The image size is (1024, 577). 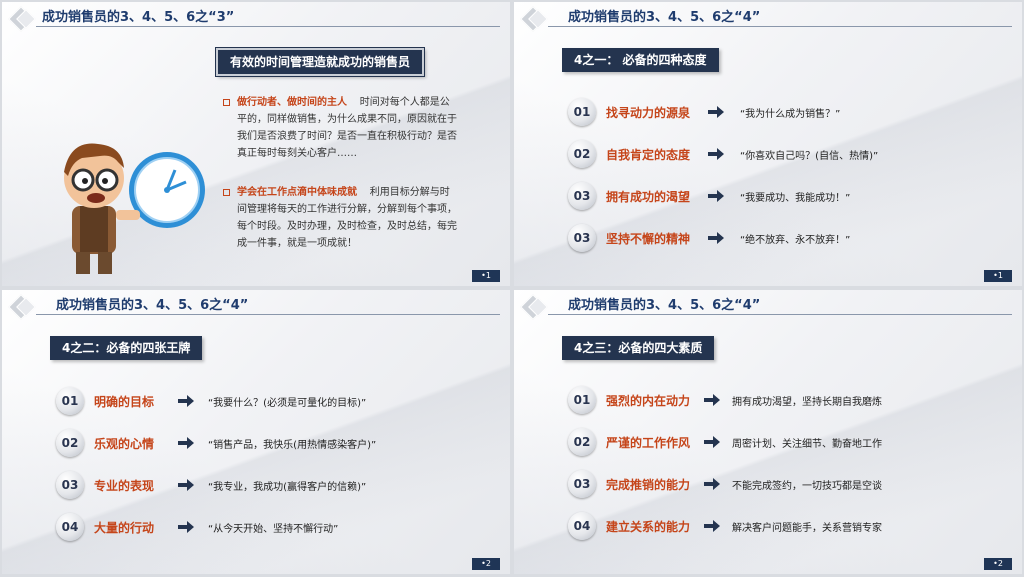 What do you see at coordinates (292, 102) in the screenshot?
I see `point-1-key: 做行动者、做时间的主人` at bounding box center [292, 102].